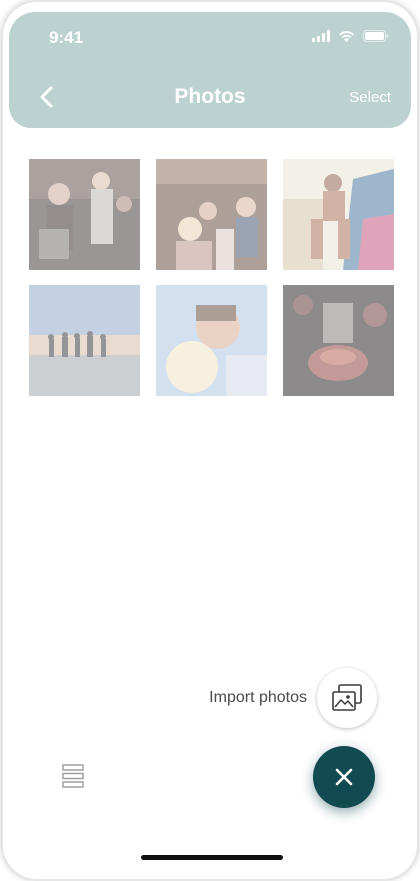 This screenshot has height=881, width=420. Describe the element at coordinates (376, 36) in the screenshot. I see `battery-icon` at that location.